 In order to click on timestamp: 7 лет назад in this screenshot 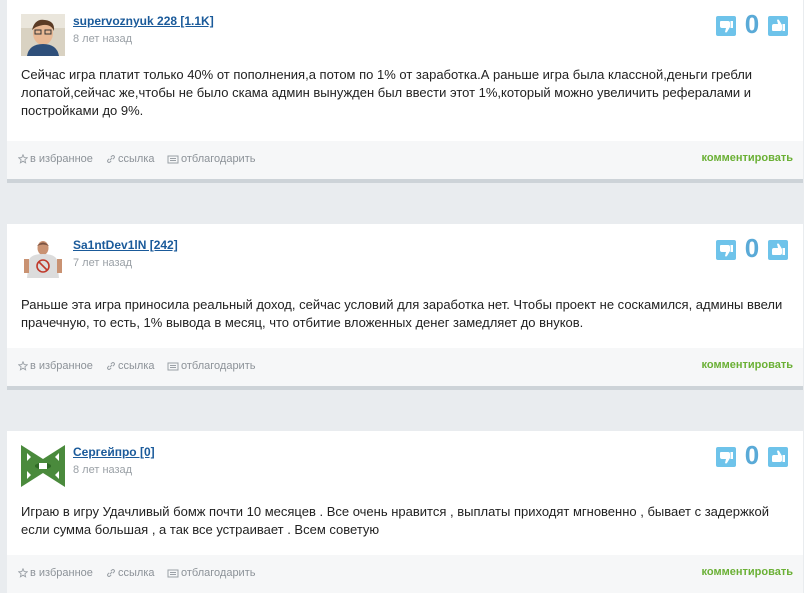, I will do `click(103, 263)`.